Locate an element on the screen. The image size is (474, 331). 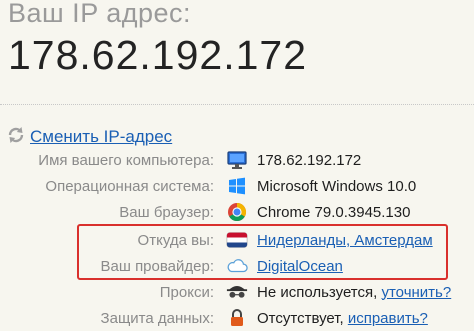
monitor-icon is located at coordinates (237, 160).